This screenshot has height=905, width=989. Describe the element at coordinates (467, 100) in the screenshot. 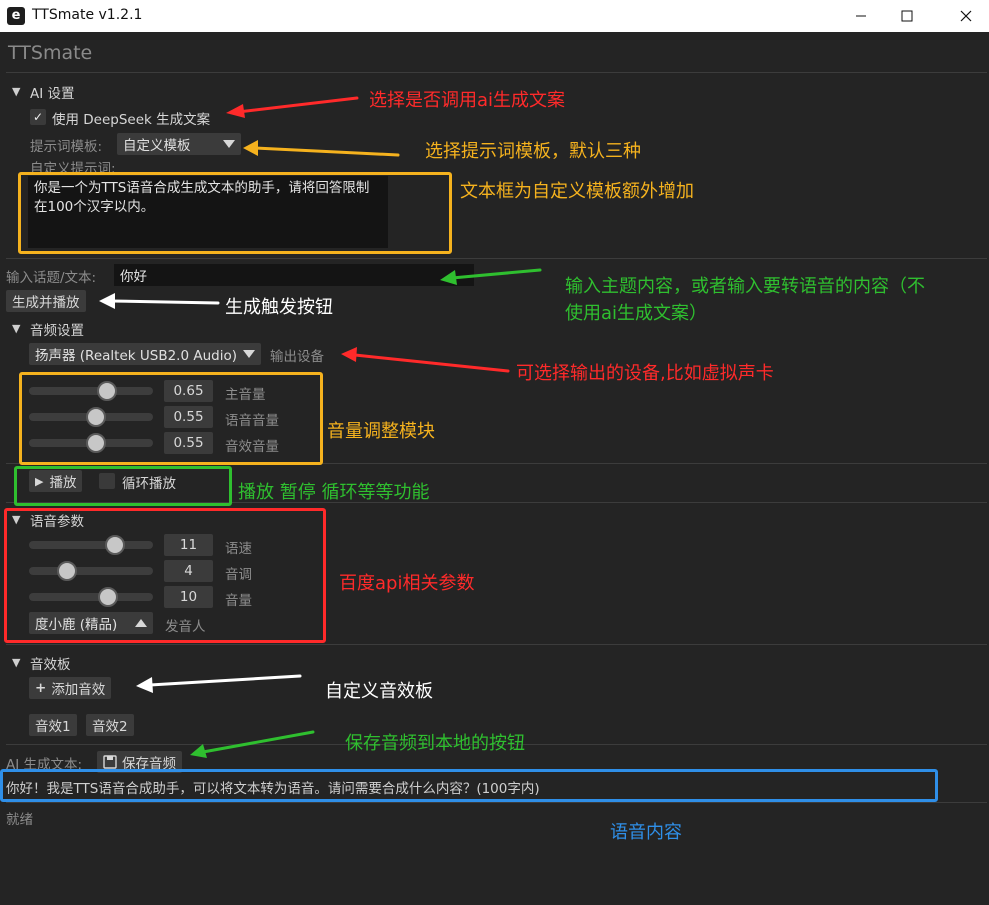

I see `annotation-text-1: 选择是否调用ai生成文案` at that location.